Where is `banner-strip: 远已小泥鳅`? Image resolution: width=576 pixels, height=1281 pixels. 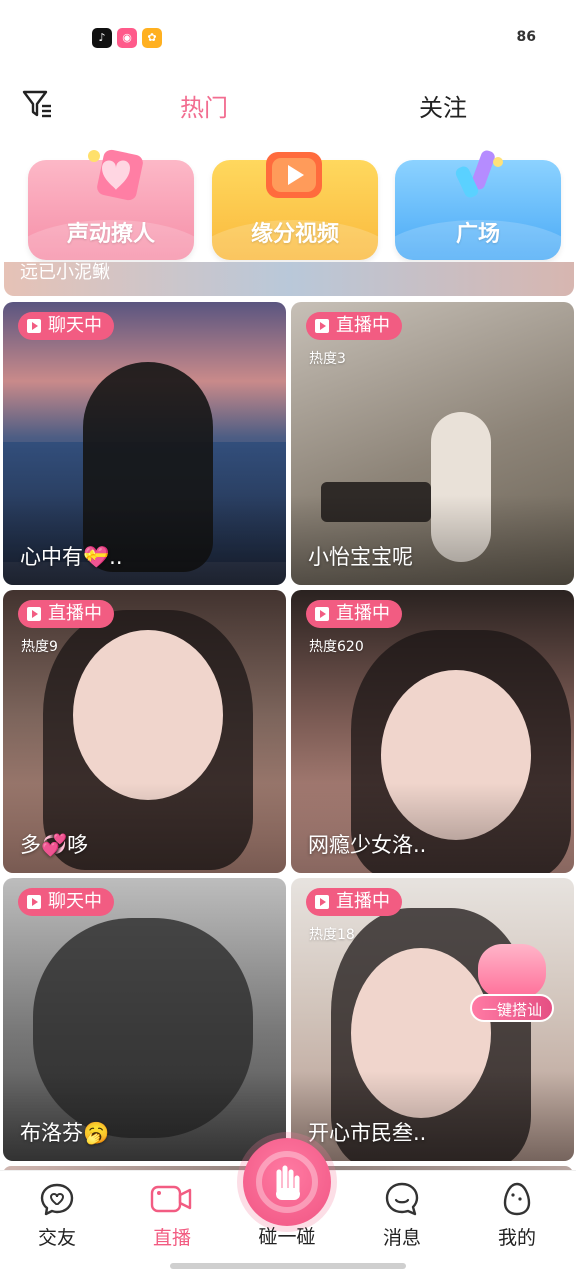 banner-strip: 远已小泥鳅 is located at coordinates (289, 279).